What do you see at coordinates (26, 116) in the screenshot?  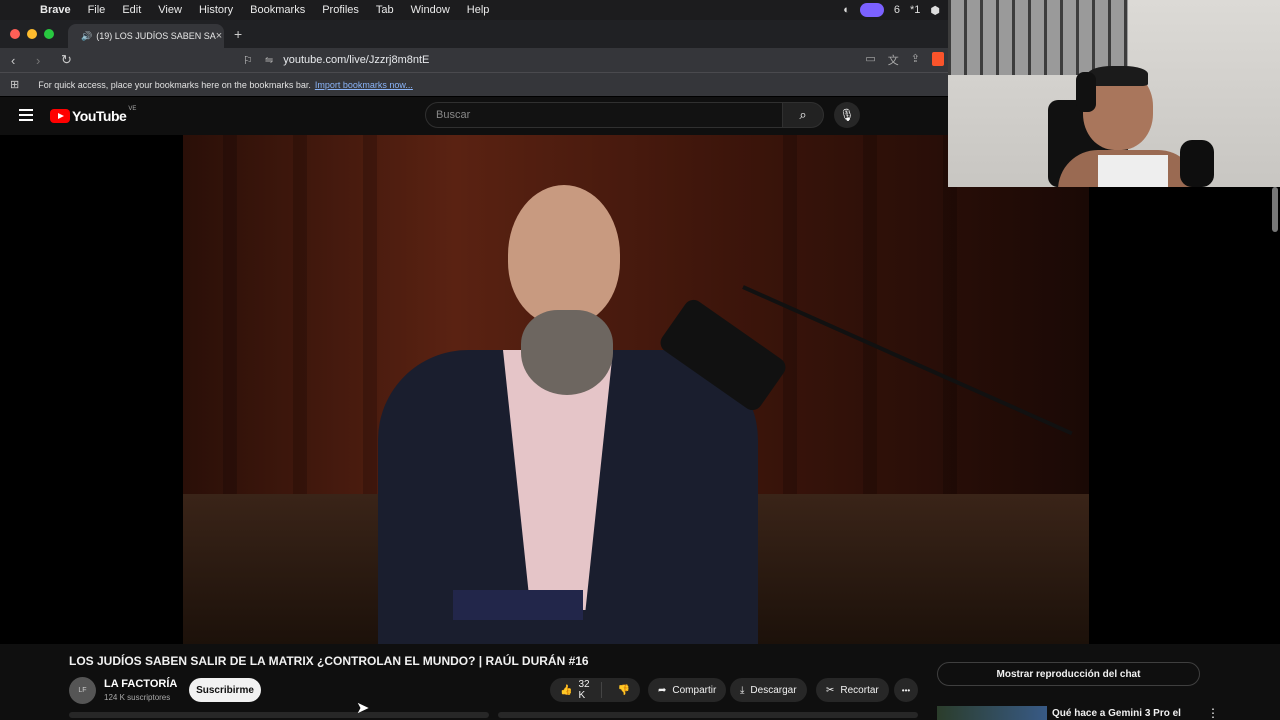 I see `menu-hamburger-icon` at bounding box center [26, 116].